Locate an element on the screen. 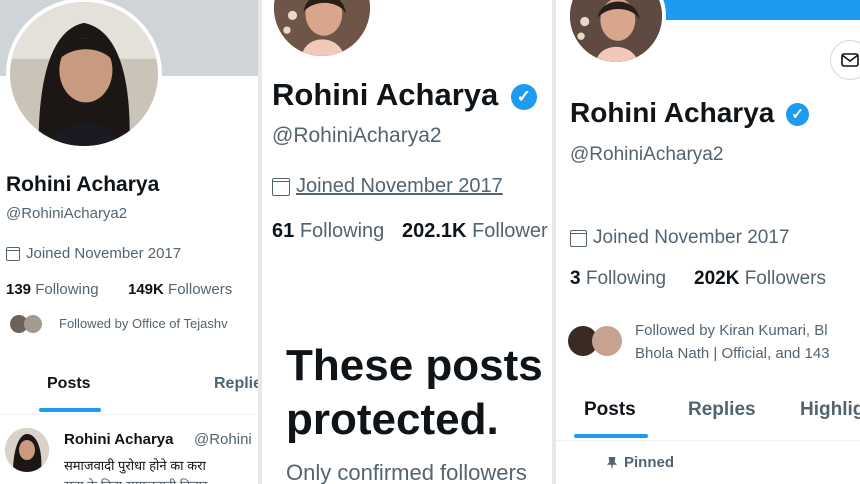 The image size is (860, 484). tweet-avatar is located at coordinates (27, 450).